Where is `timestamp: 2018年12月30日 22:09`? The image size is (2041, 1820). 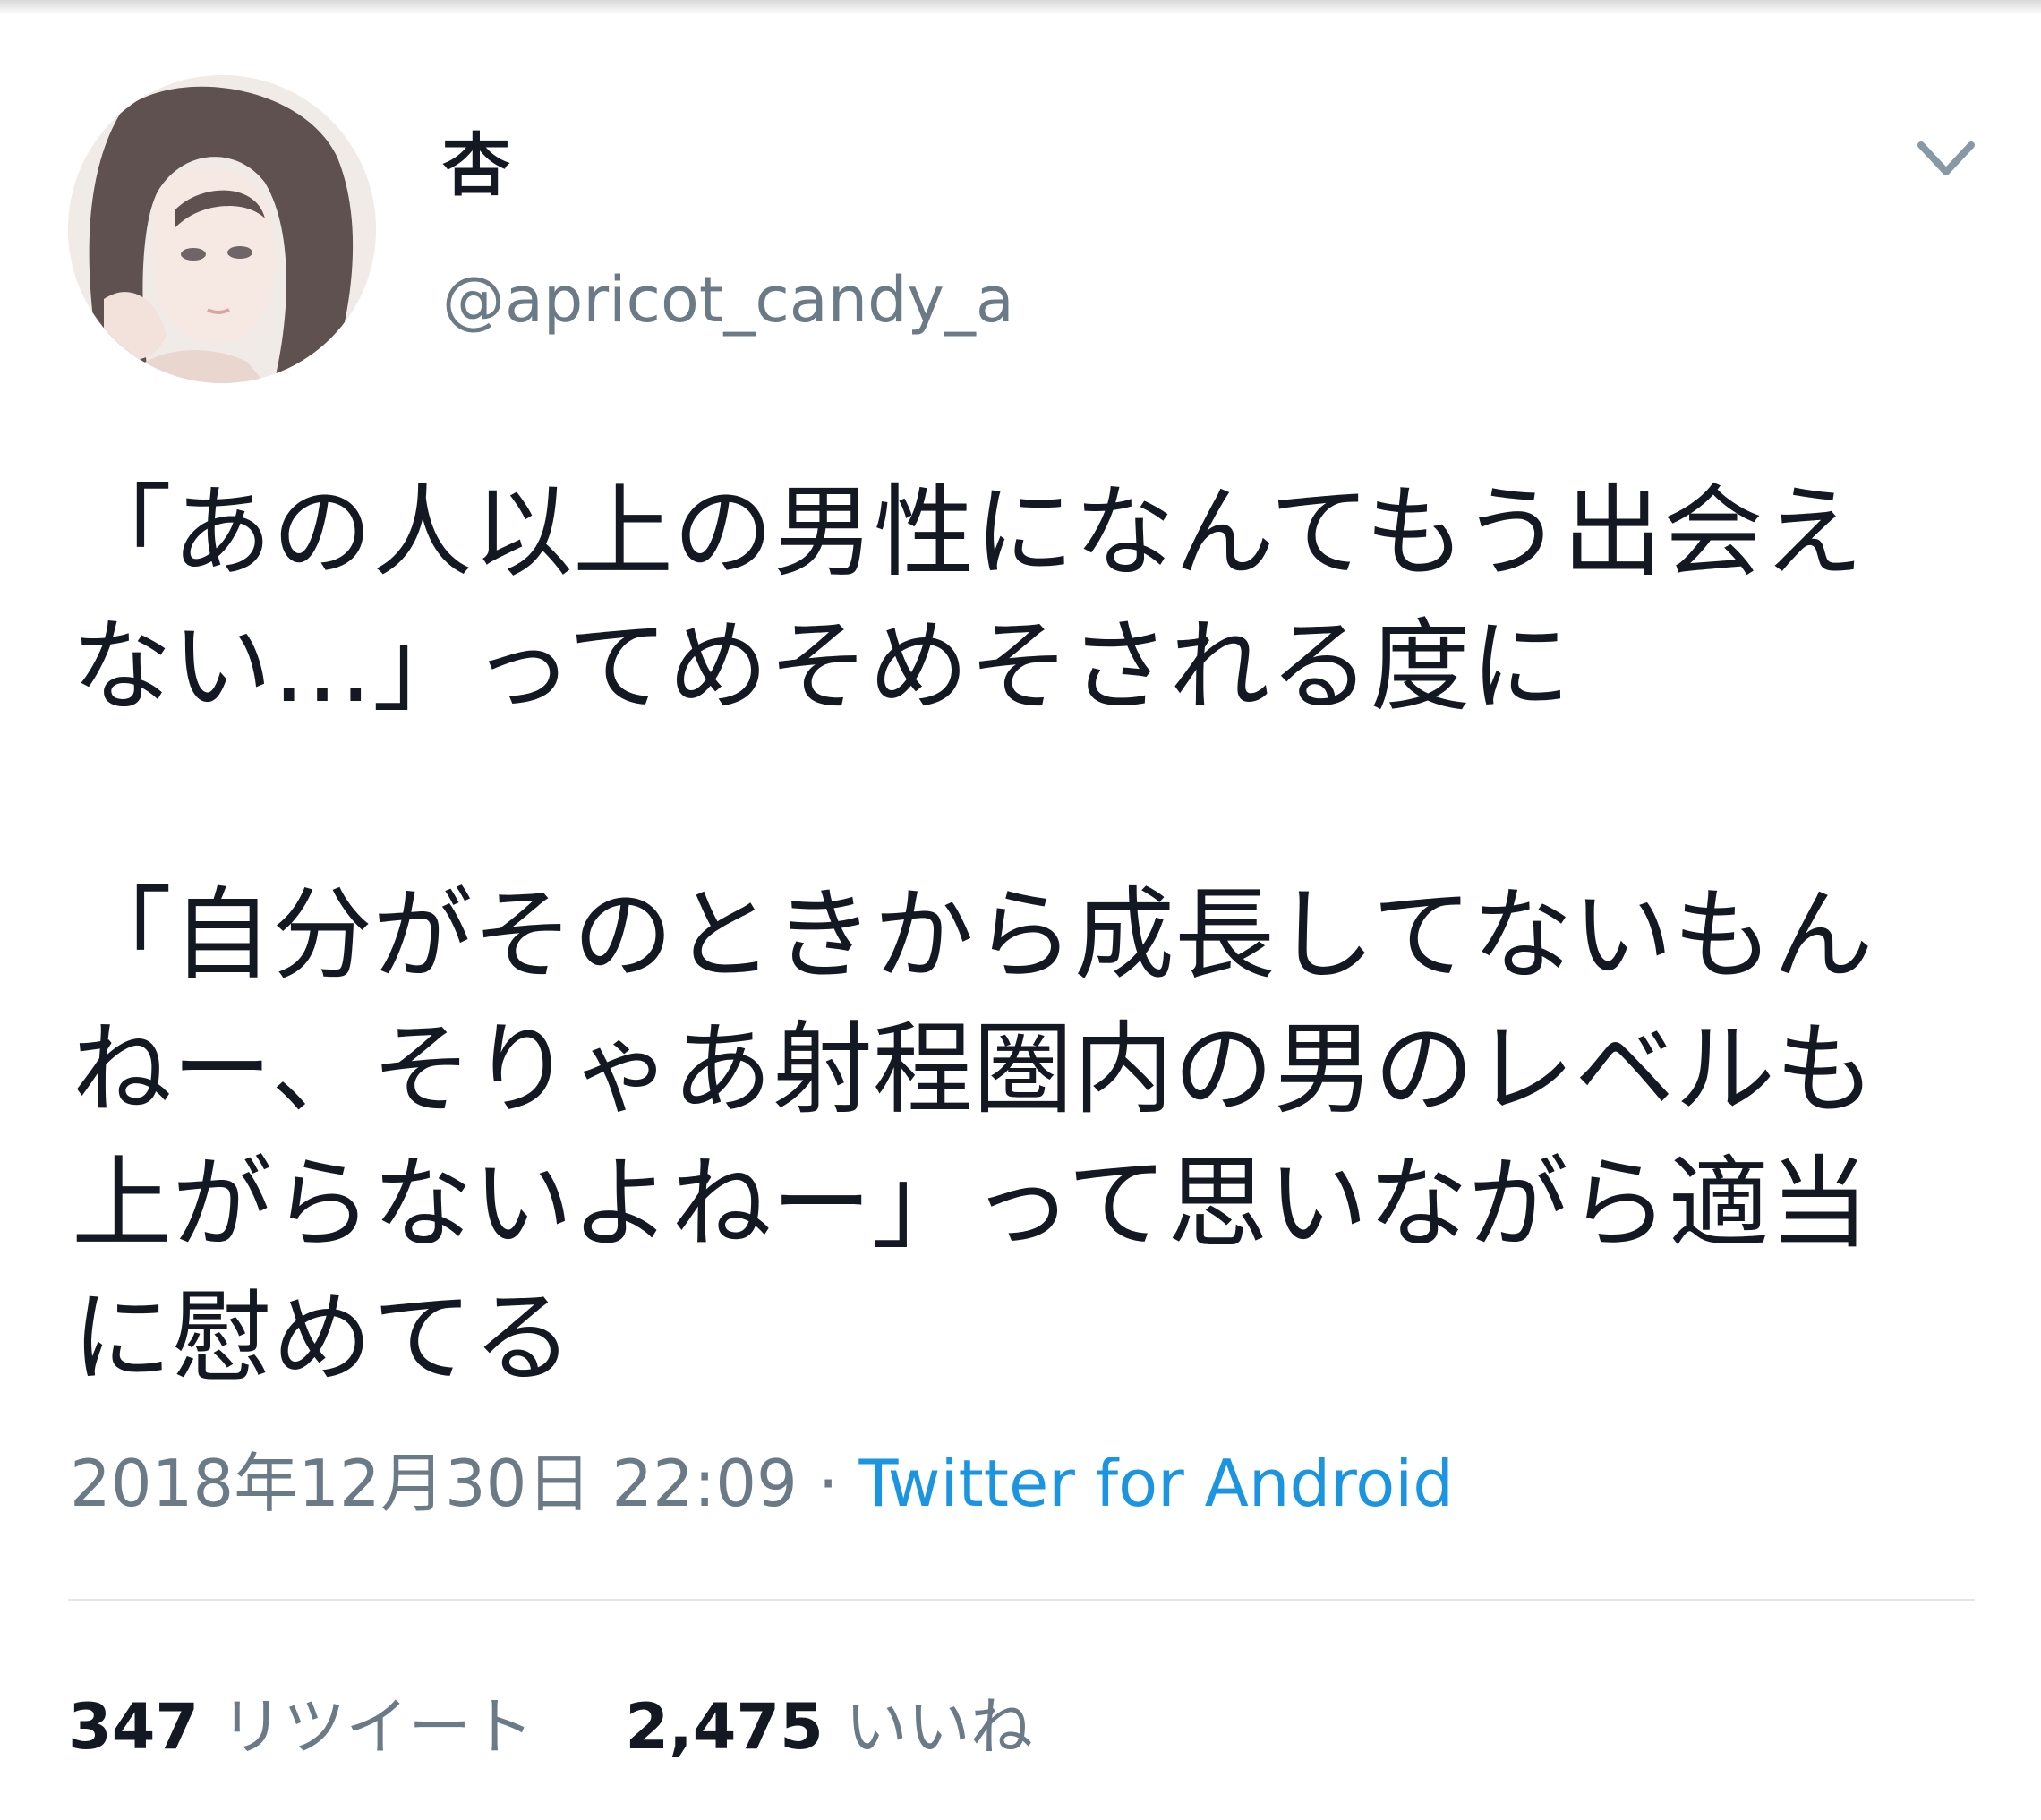 timestamp: 2018年12月30日 22:09 is located at coordinates (434, 1484).